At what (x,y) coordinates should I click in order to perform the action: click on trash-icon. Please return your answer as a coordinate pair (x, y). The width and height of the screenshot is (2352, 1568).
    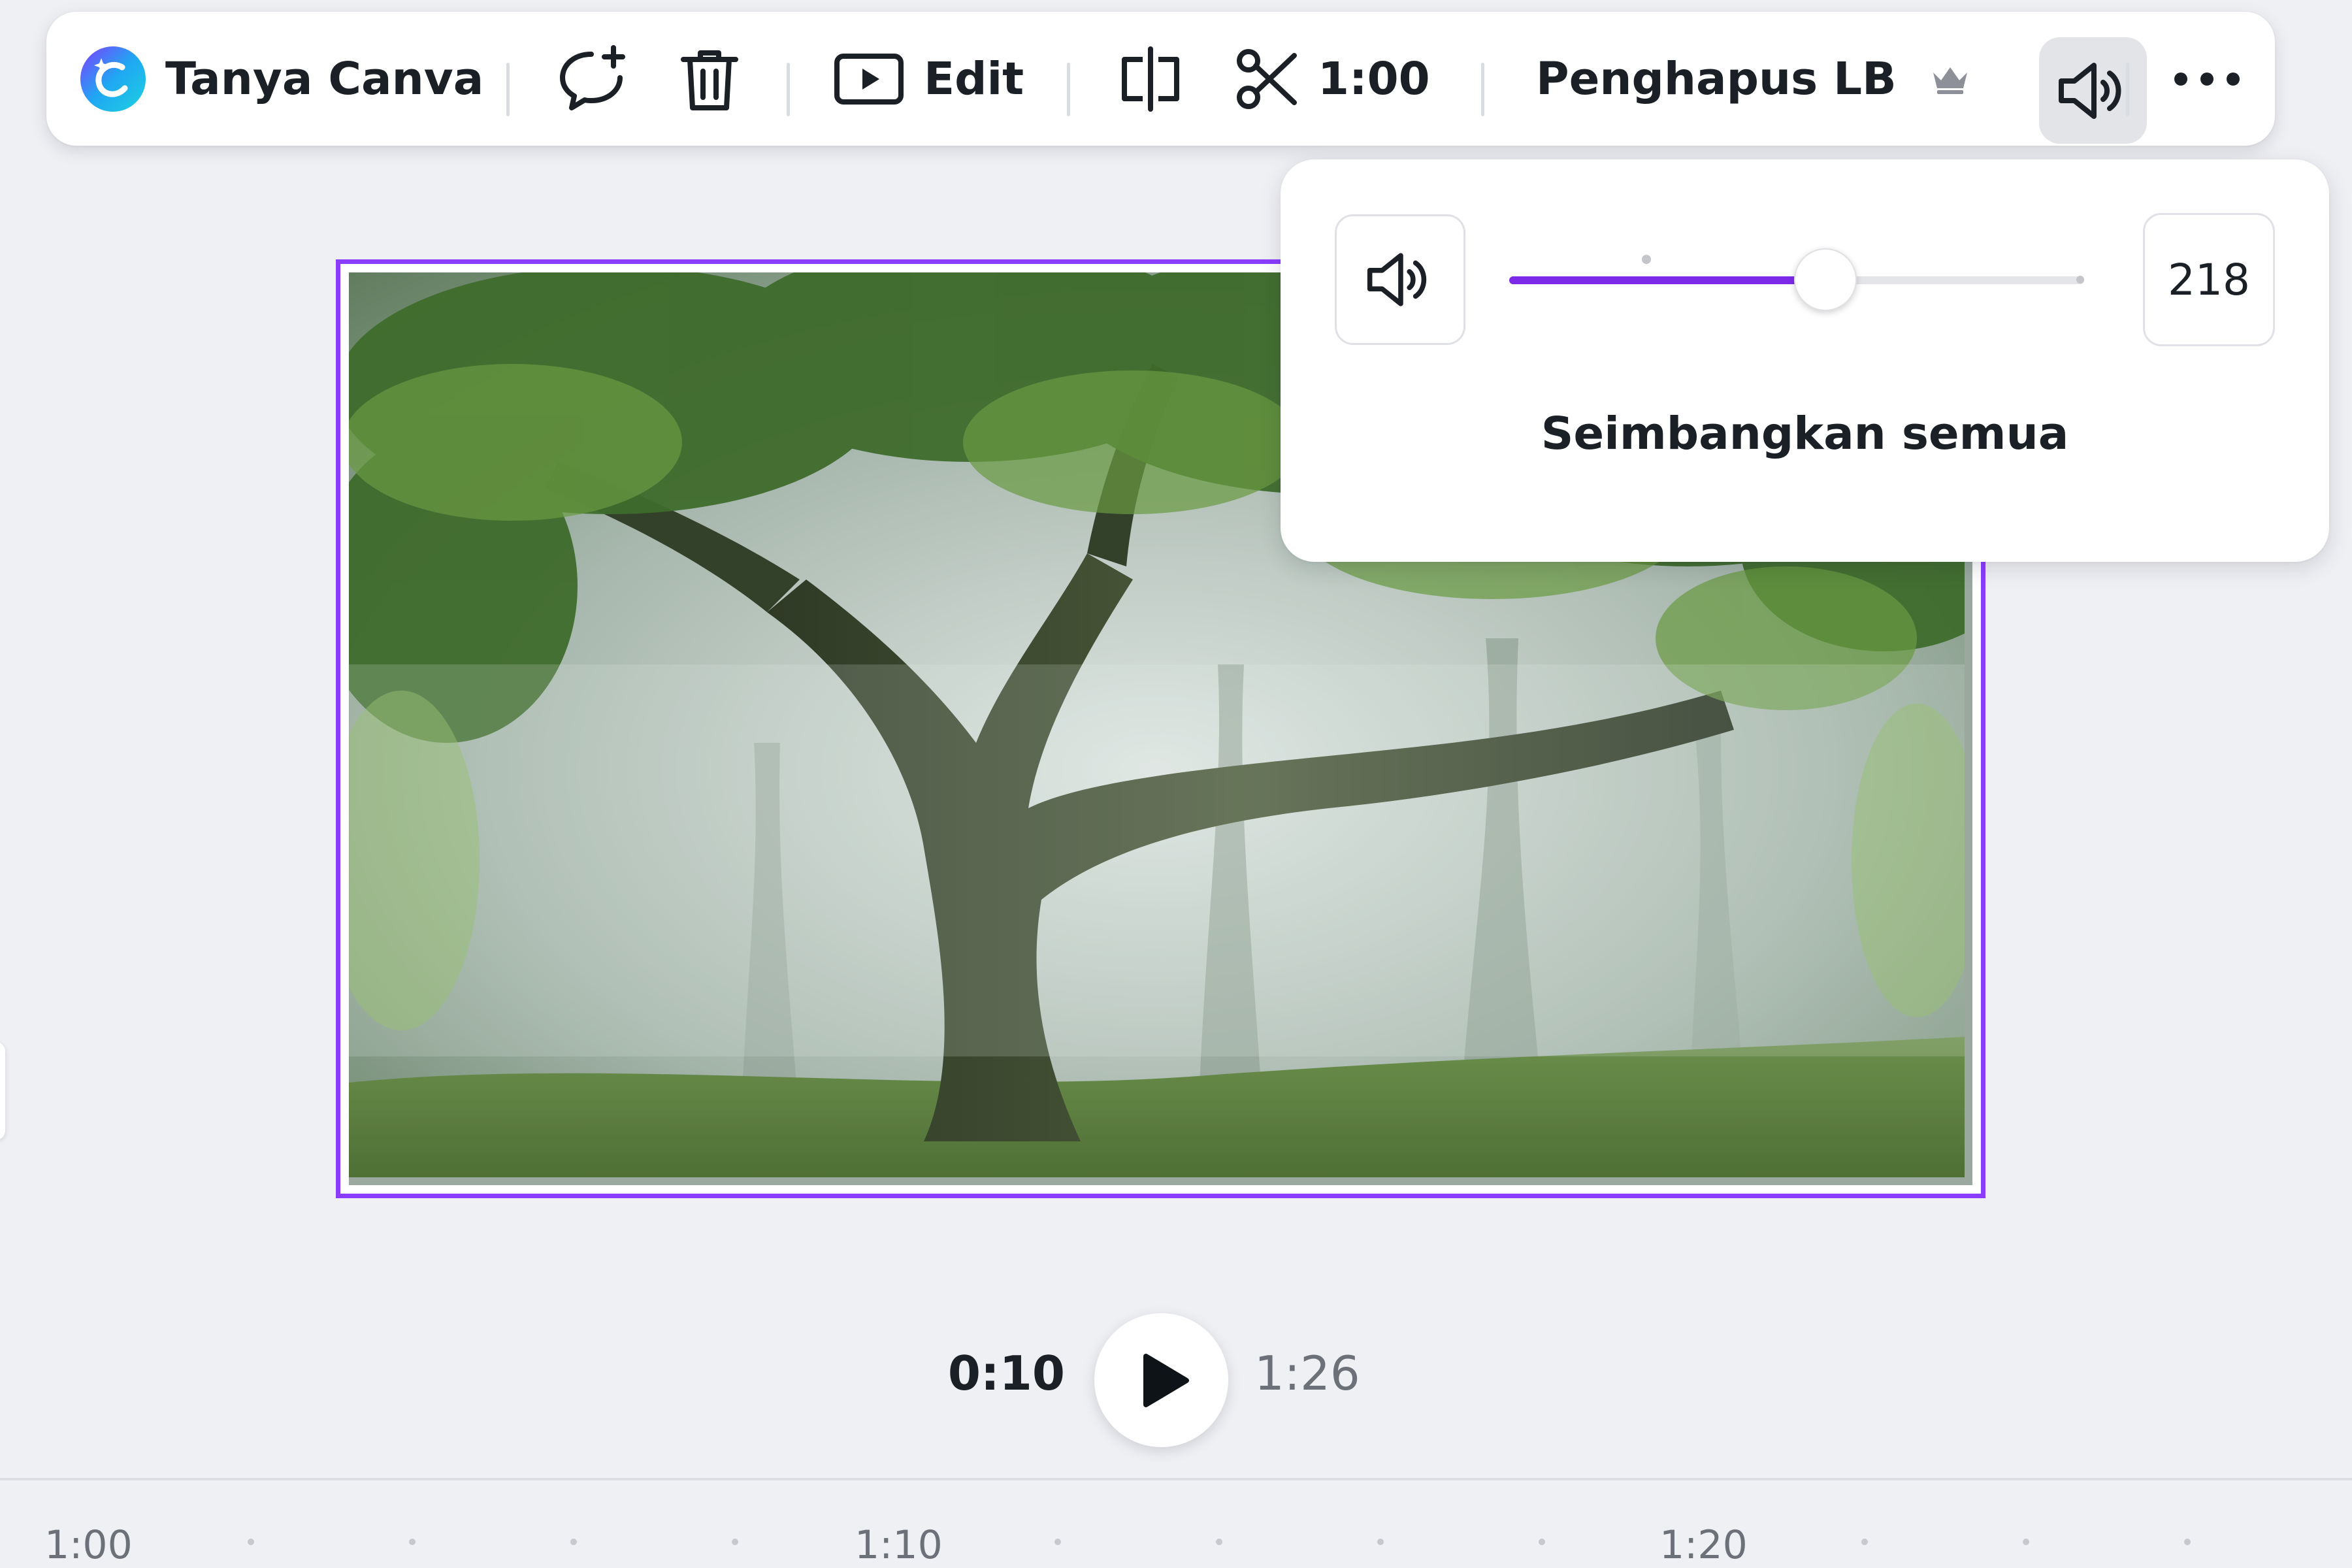
    Looking at the image, I should click on (709, 79).